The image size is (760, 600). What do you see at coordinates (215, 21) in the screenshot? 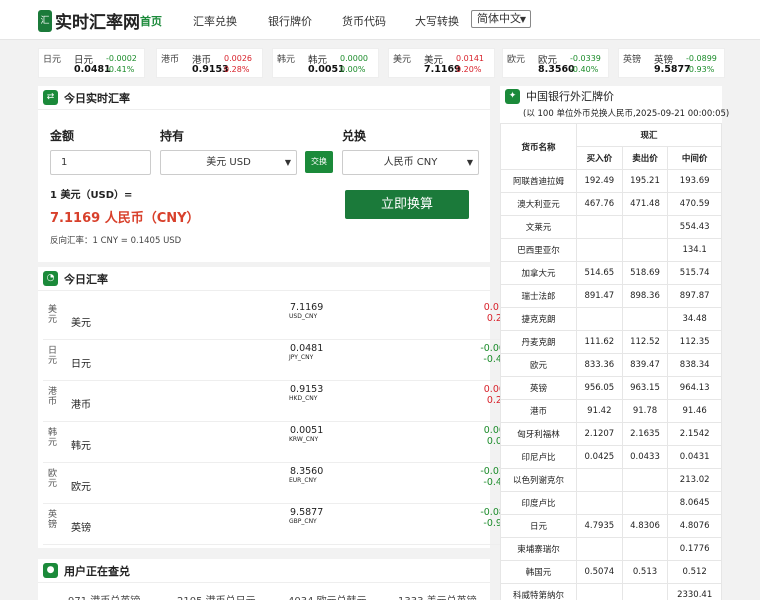
I see `nav-exchange: 汇率兑换` at bounding box center [215, 21].